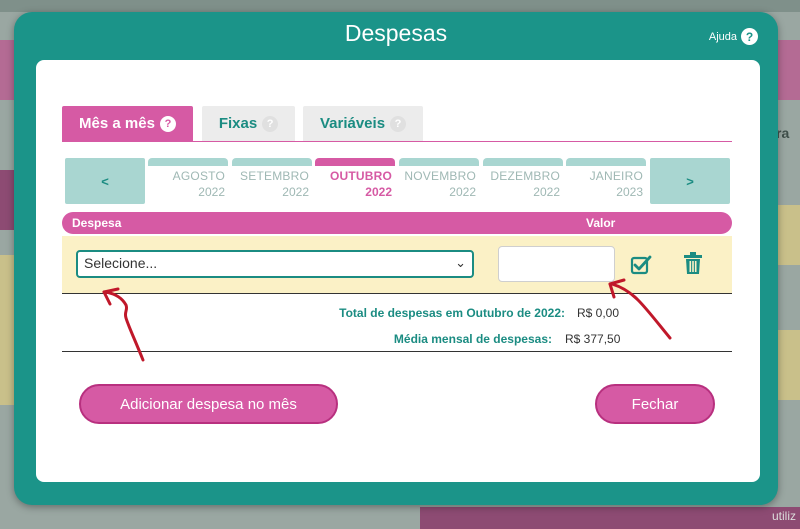  Describe the element at coordinates (641, 265) in the screenshot. I see `check-square-icon` at that location.